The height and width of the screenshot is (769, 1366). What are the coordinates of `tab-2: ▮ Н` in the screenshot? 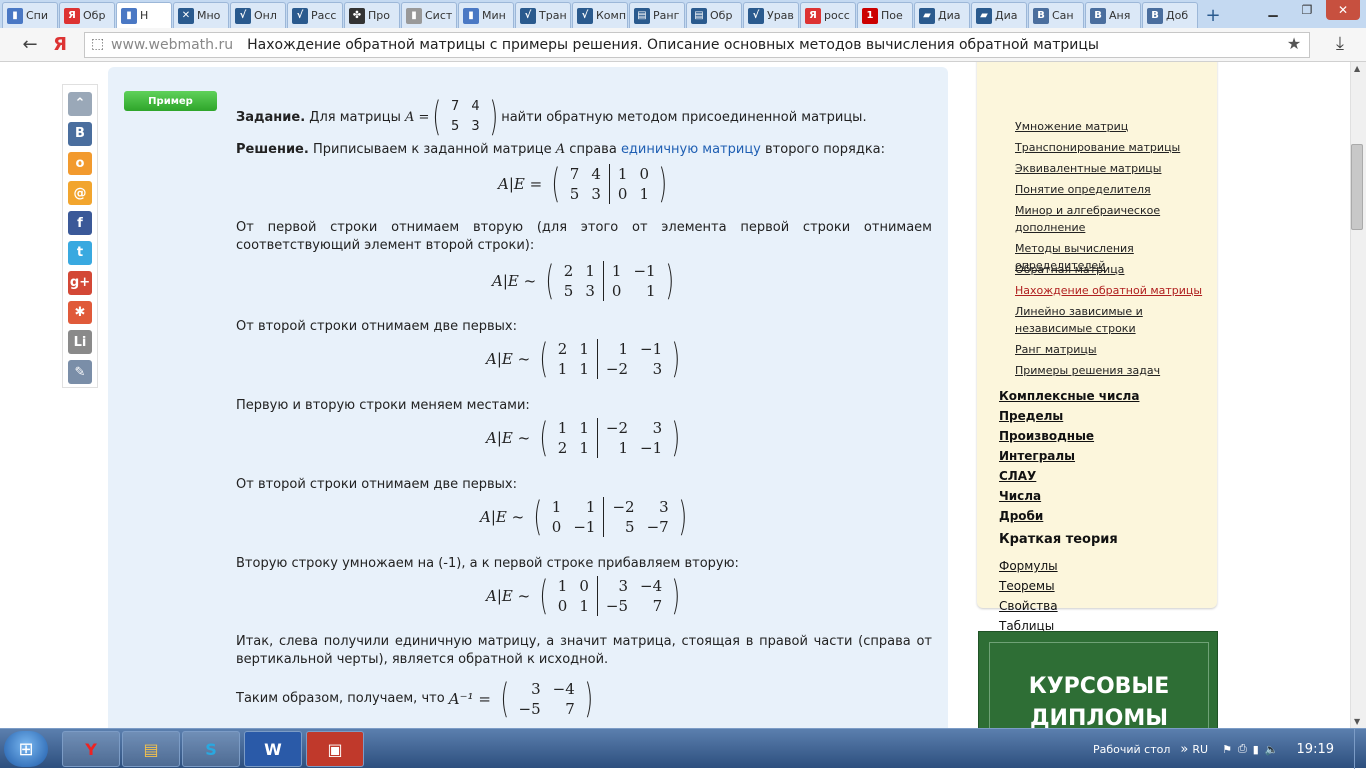 It's located at (144, 15).